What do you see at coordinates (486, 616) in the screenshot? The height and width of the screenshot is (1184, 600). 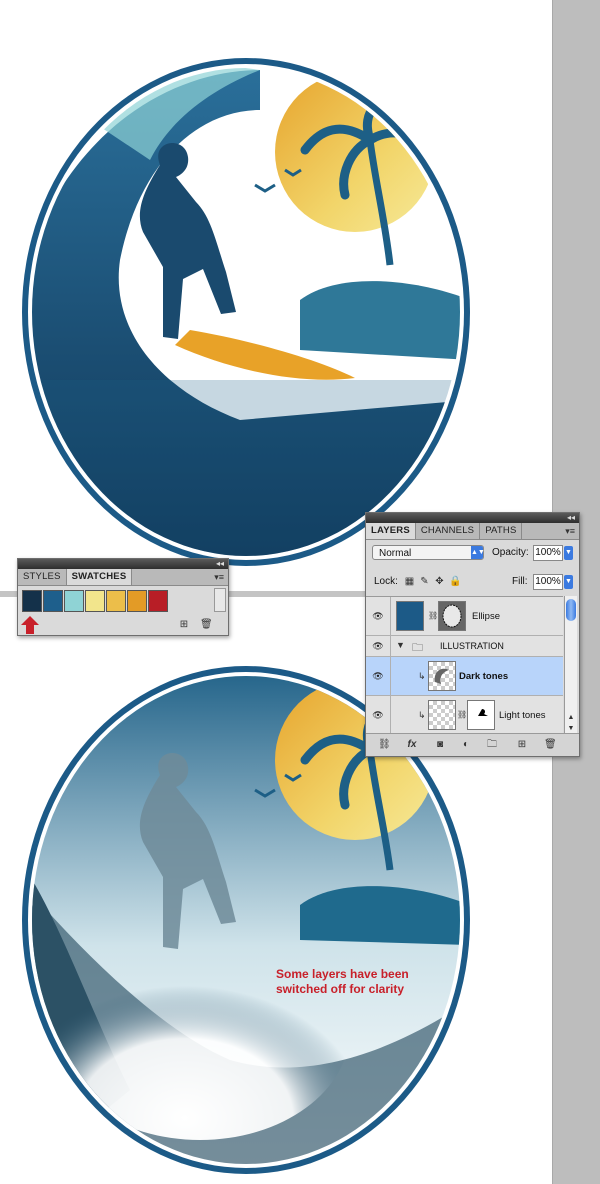 I see `layer-name: Ellipse` at bounding box center [486, 616].